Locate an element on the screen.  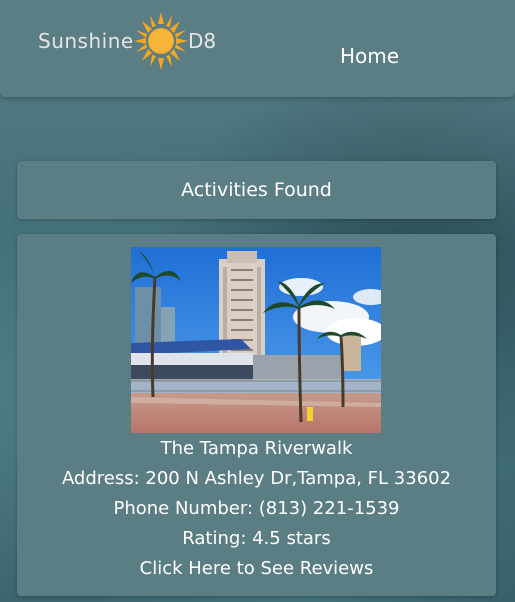
activity-address: Address: 200 N Ashley Dr,Tampa, FL 33602 is located at coordinates (256, 478).